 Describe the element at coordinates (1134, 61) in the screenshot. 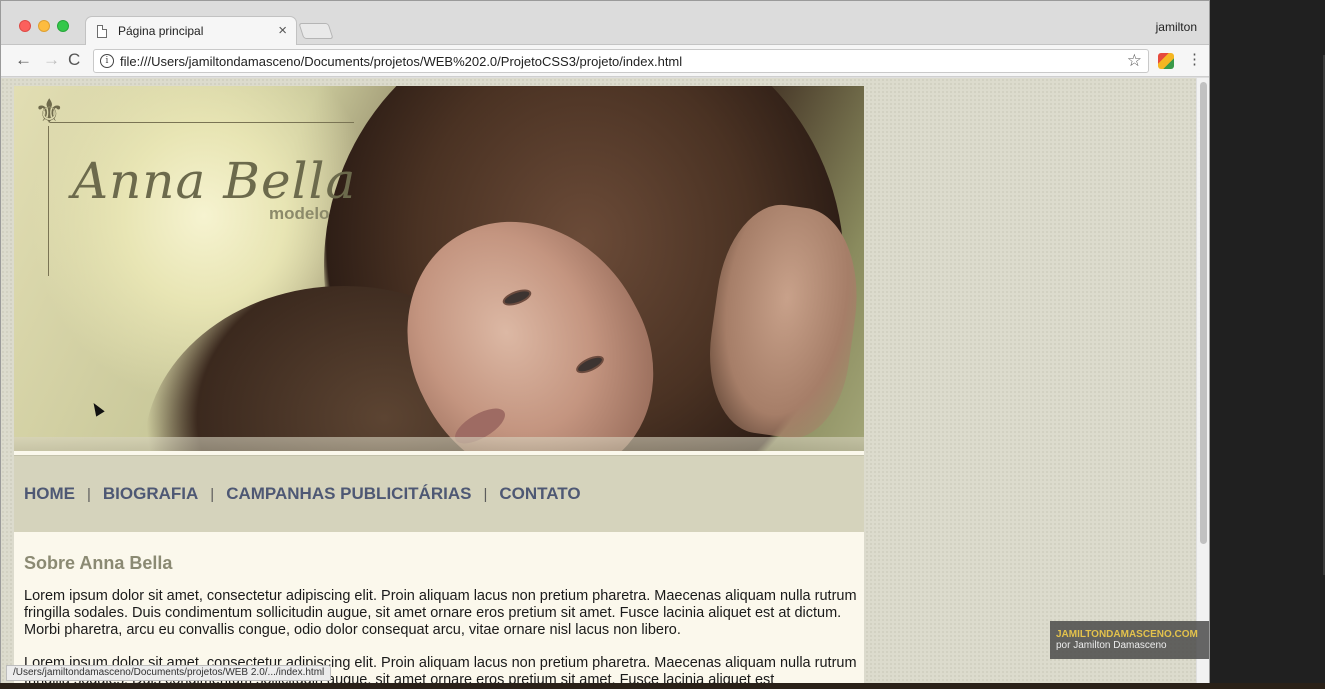

I see `bookmark-star-icon: ☆` at that location.